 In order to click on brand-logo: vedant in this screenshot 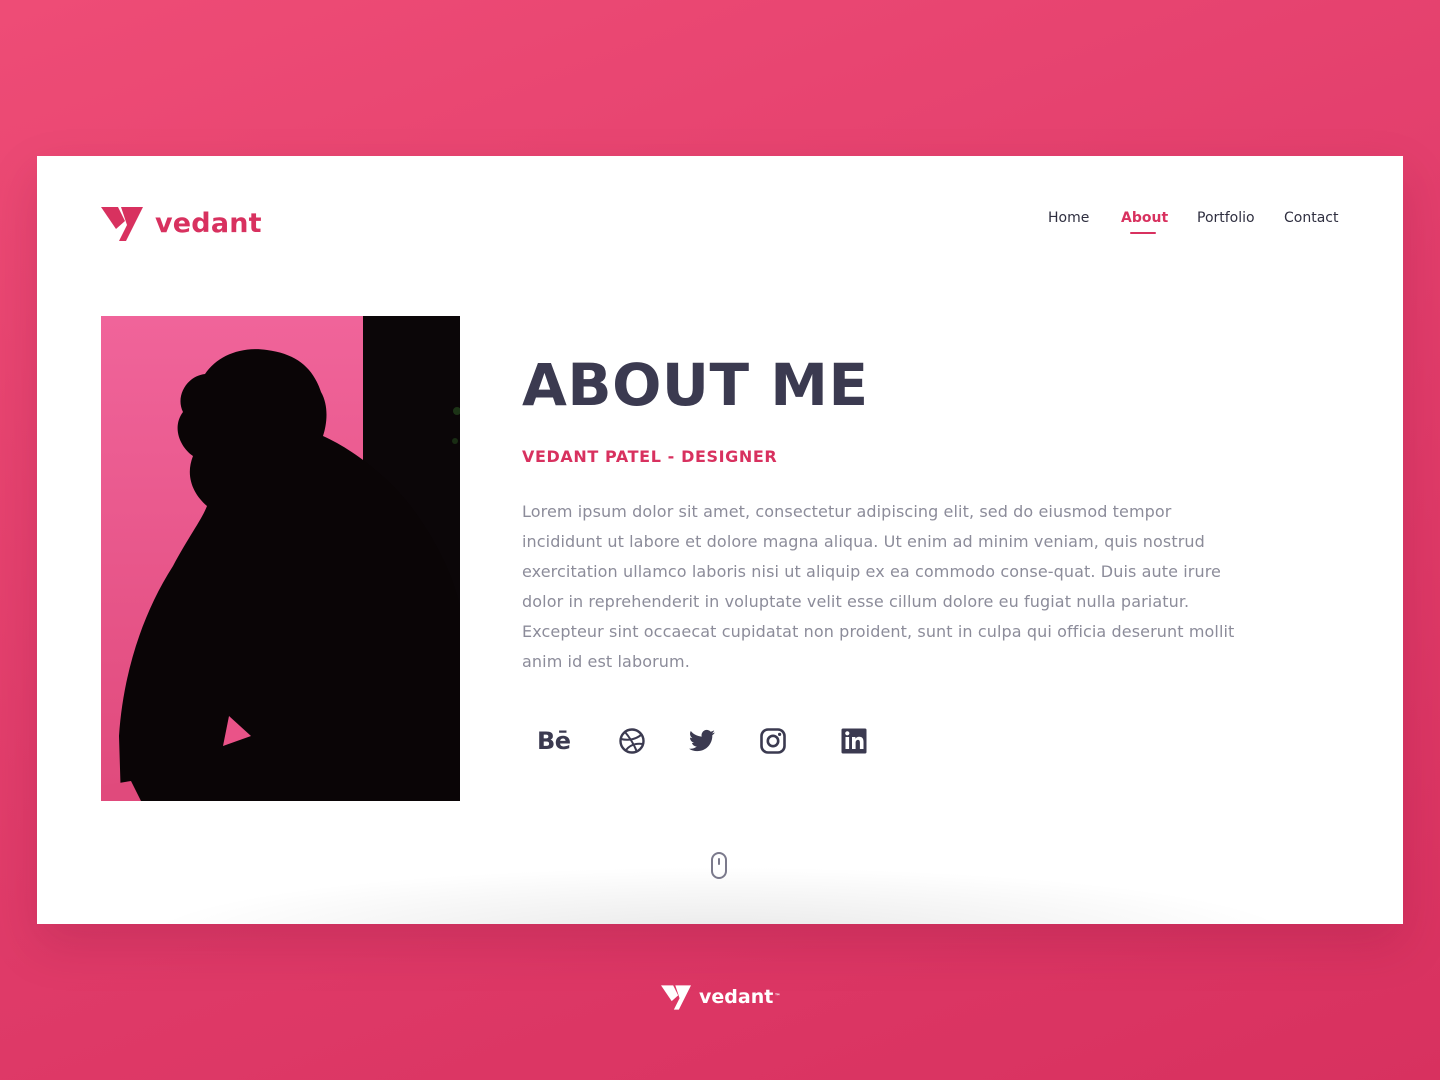, I will do `click(181, 224)`.